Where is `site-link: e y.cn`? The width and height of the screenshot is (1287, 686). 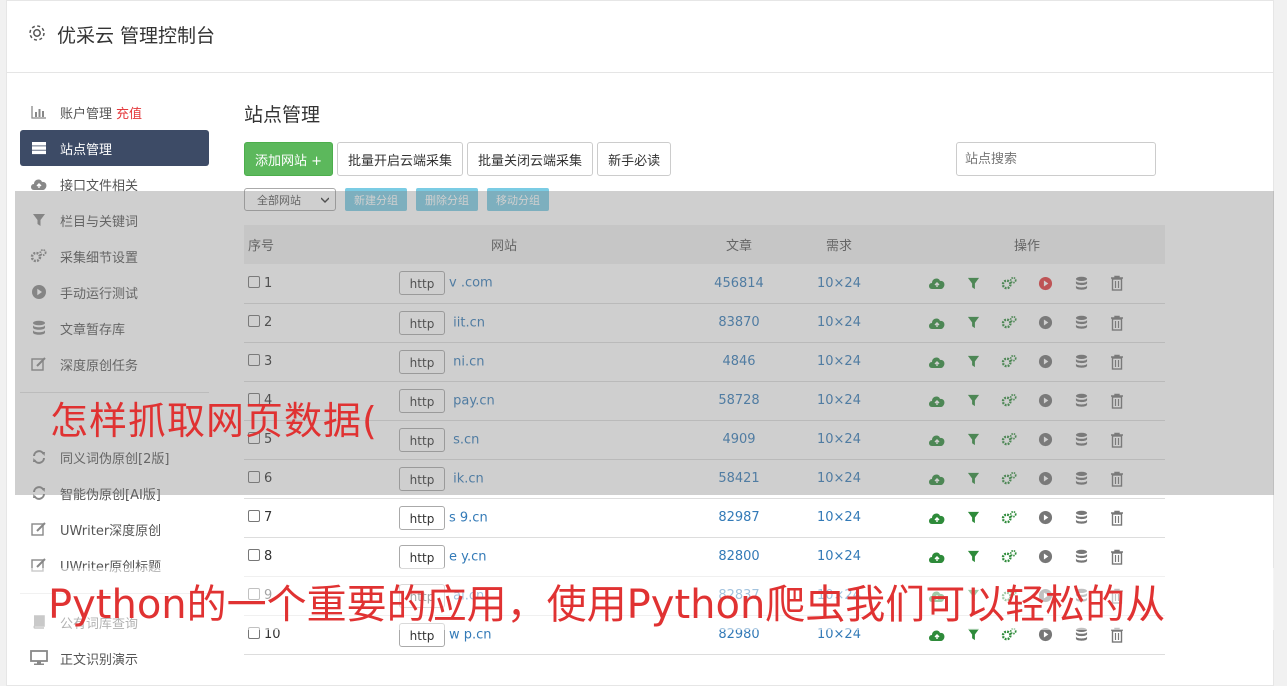
site-link: e y.cn is located at coordinates (468, 556).